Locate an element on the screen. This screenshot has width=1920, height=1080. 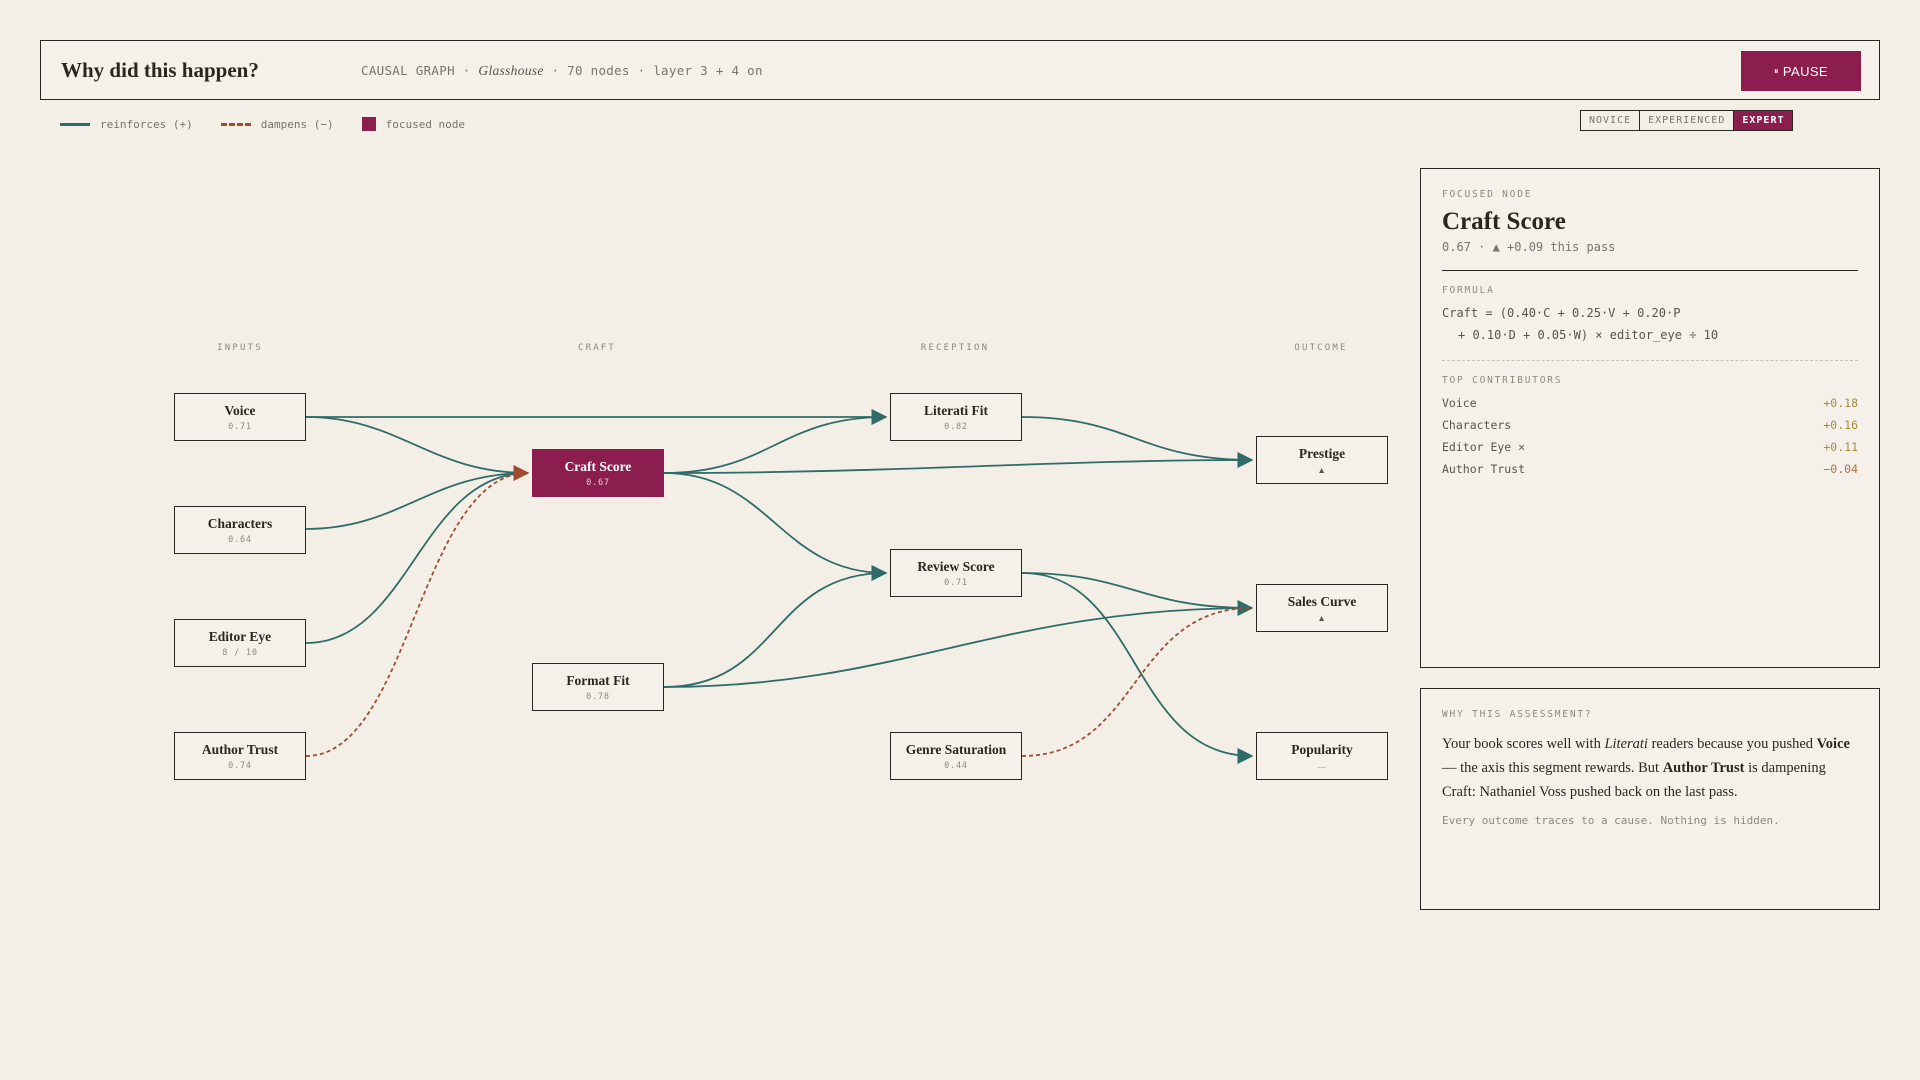
formula-line-1: Craft = (0.40·C + 0.25·V + 0.20·P is located at coordinates (1561, 313).